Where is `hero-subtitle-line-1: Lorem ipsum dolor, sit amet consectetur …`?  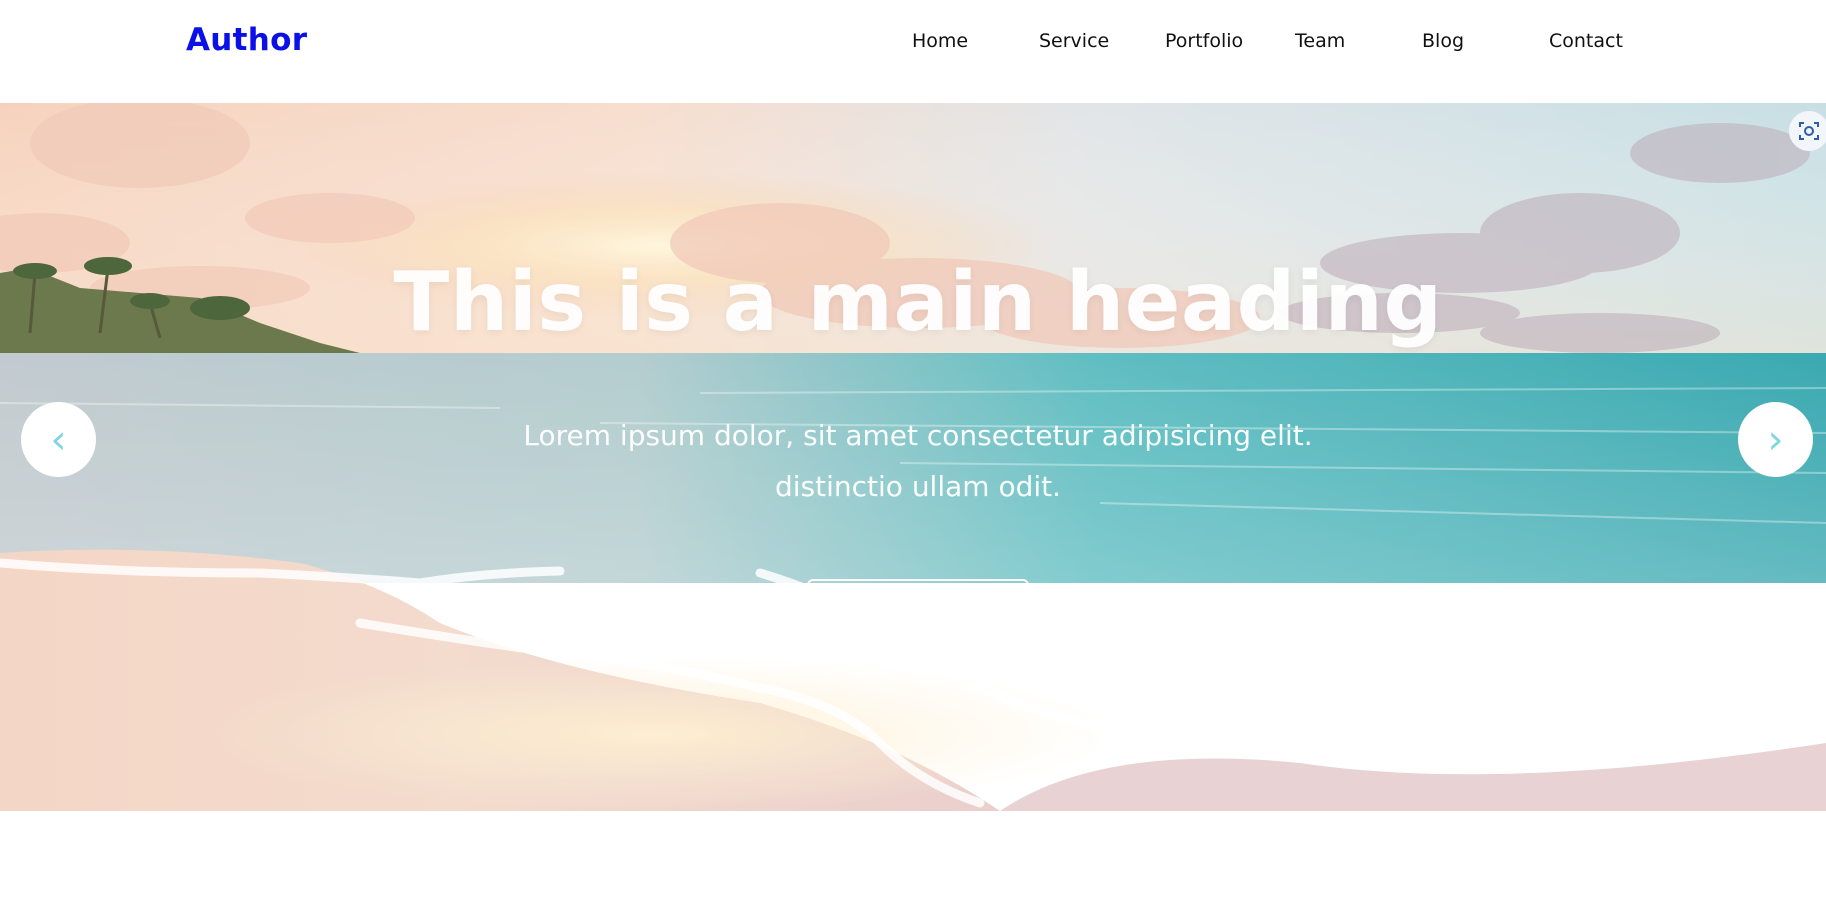
hero-subtitle-line-1: Lorem ipsum dolor, sit amet consectetur … is located at coordinates (918, 435).